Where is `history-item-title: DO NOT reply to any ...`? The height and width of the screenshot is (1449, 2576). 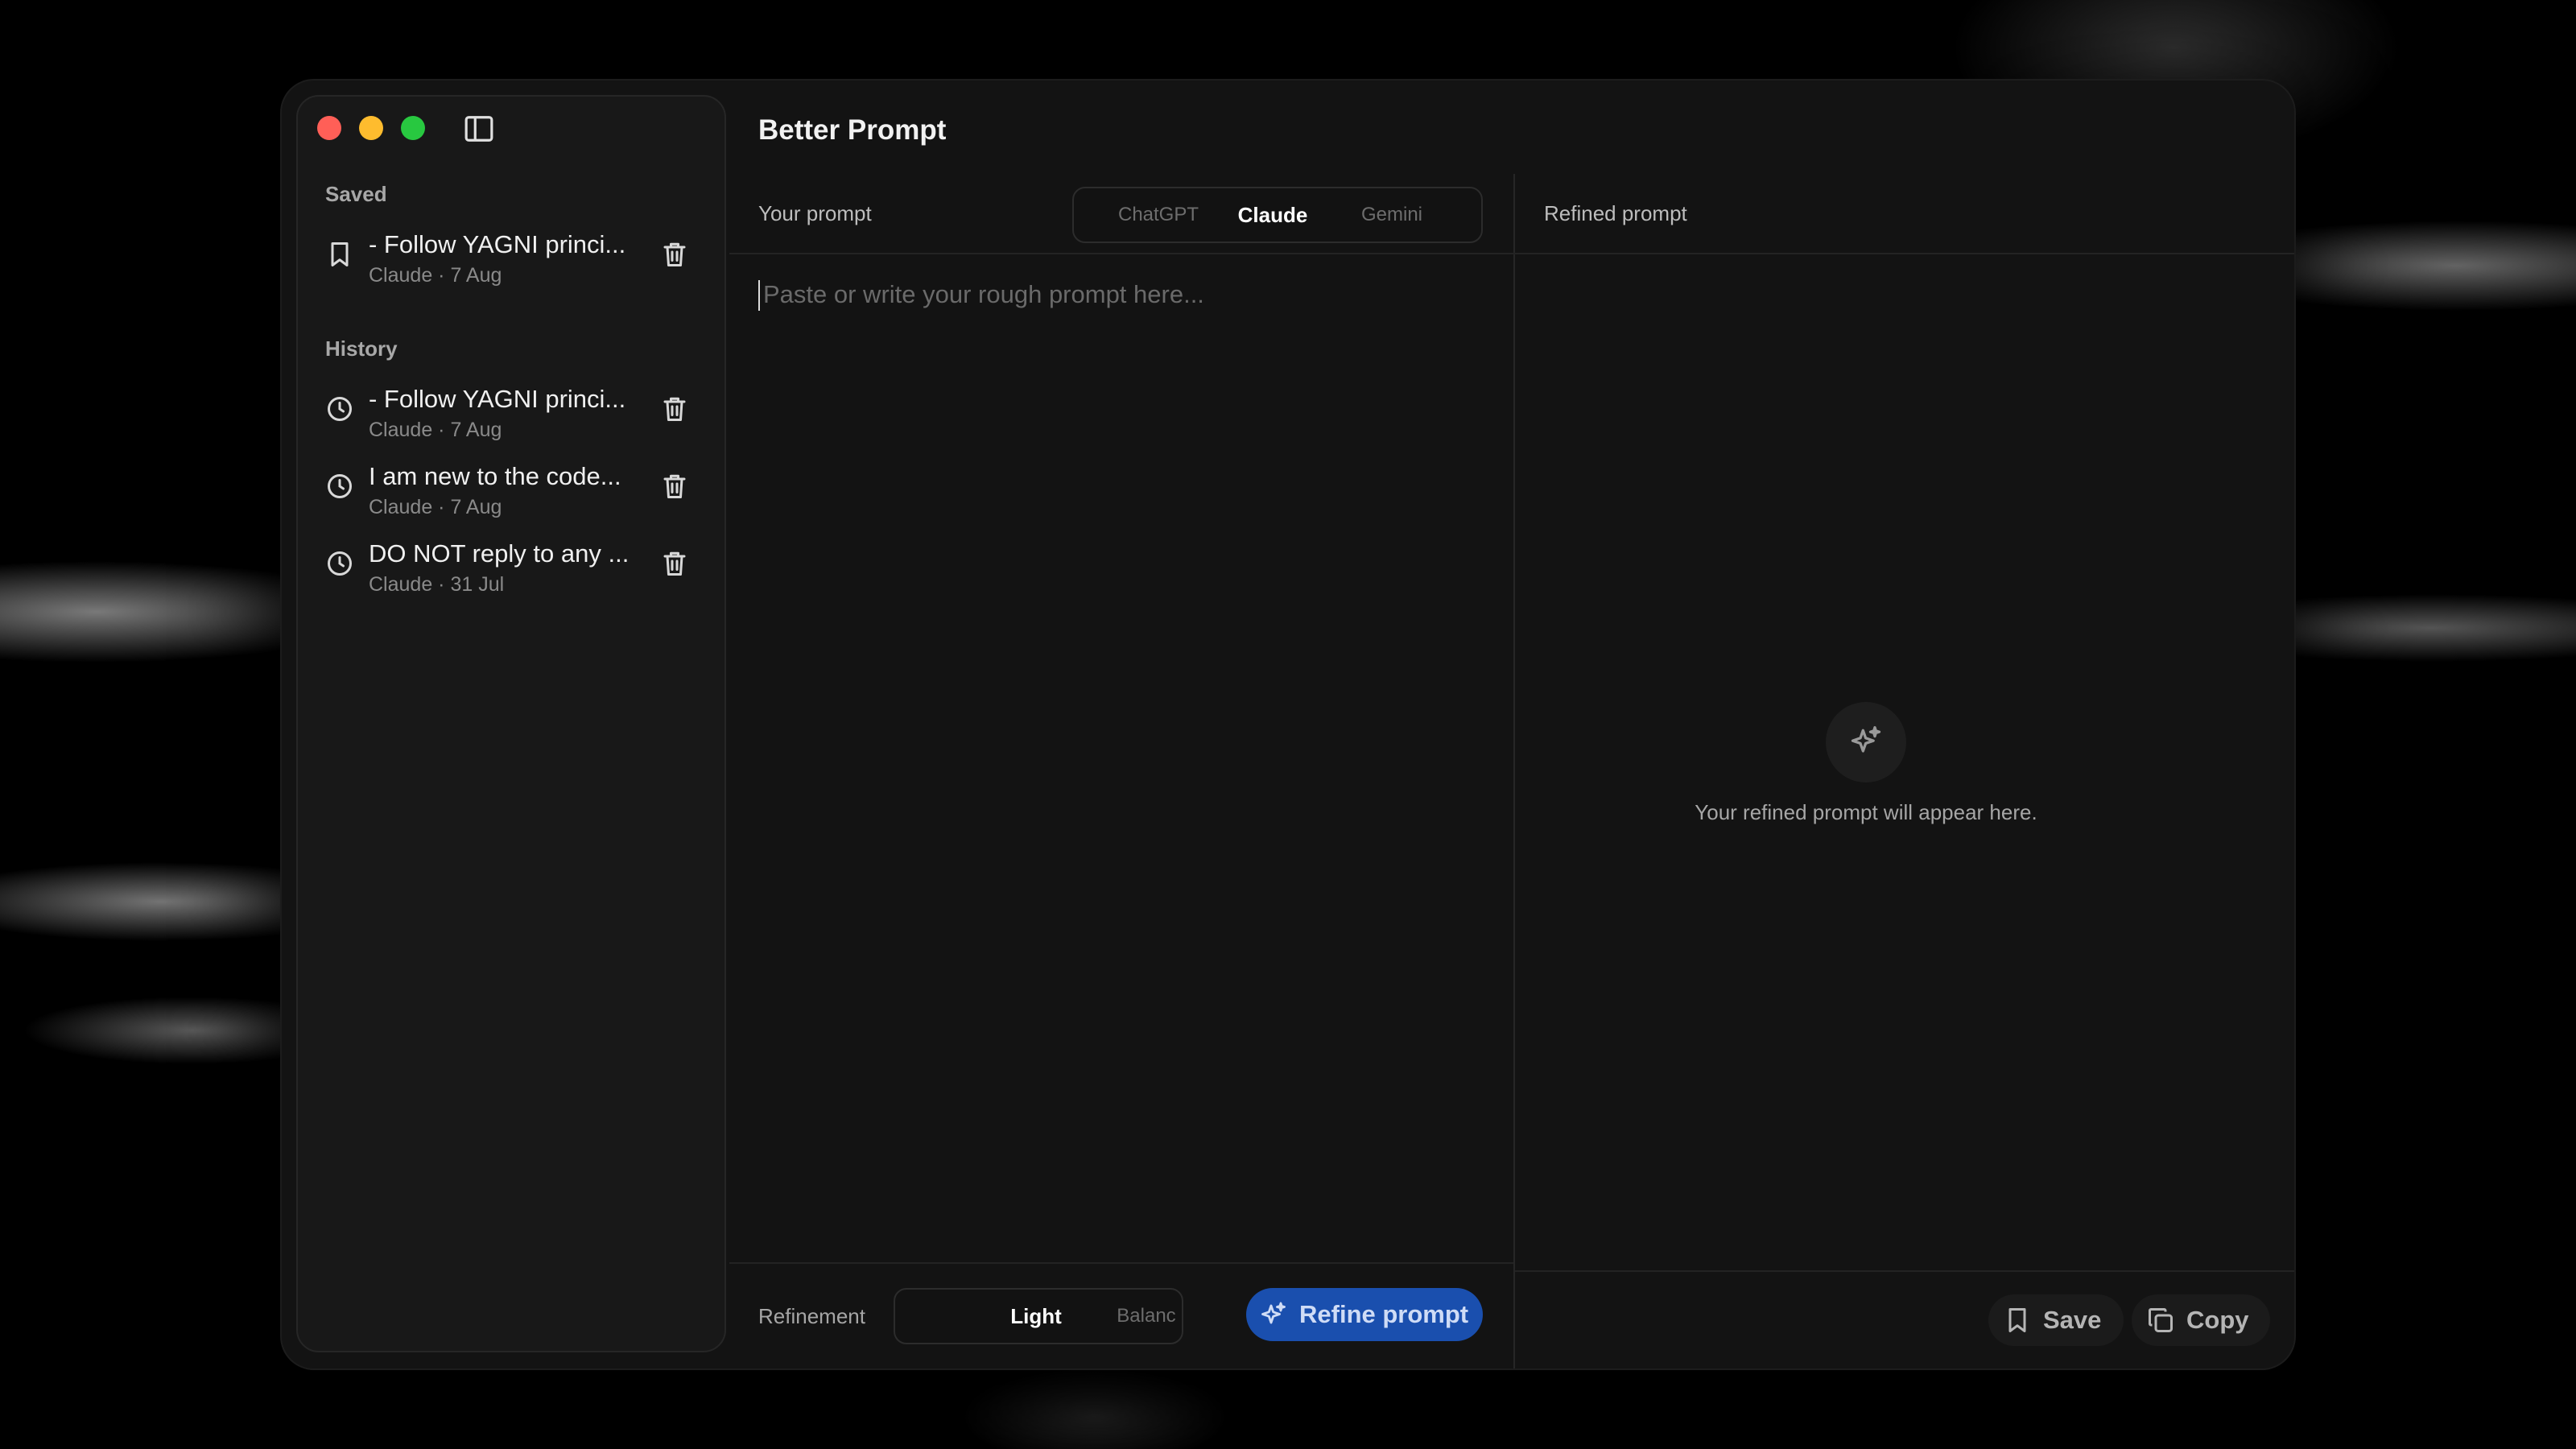 history-item-title: DO NOT reply to any ... is located at coordinates (499, 553).